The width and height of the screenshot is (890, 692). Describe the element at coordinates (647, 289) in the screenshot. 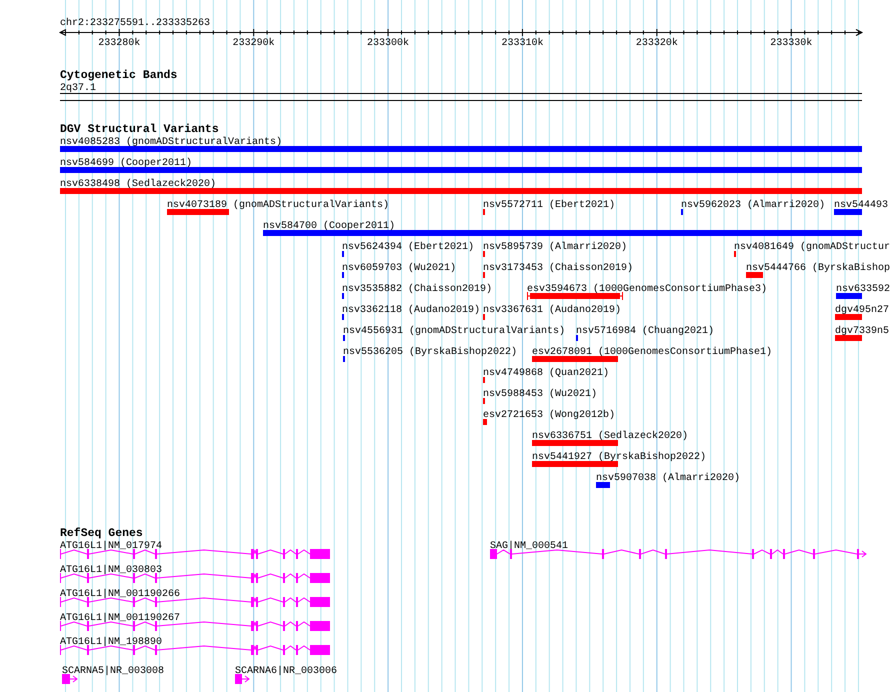

I see `variant-label: esv3594673 (1000GenomesConsortiumPhase3)` at that location.